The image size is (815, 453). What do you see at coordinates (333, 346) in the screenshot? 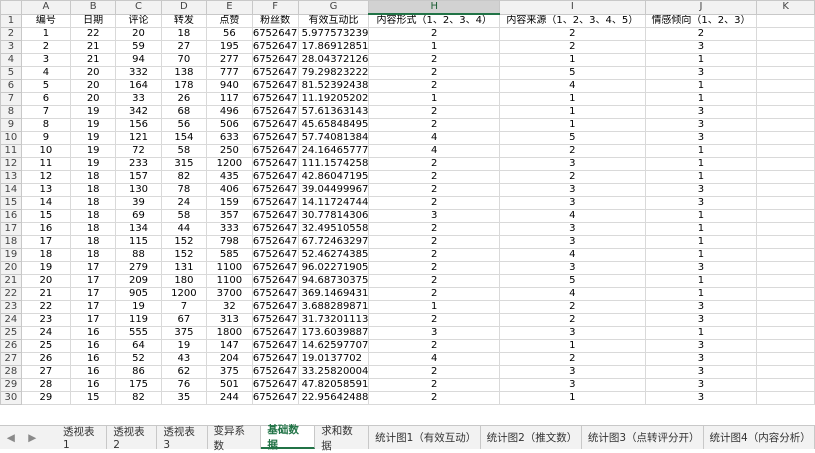
I see `cell: 14.62597707` at bounding box center [333, 346].